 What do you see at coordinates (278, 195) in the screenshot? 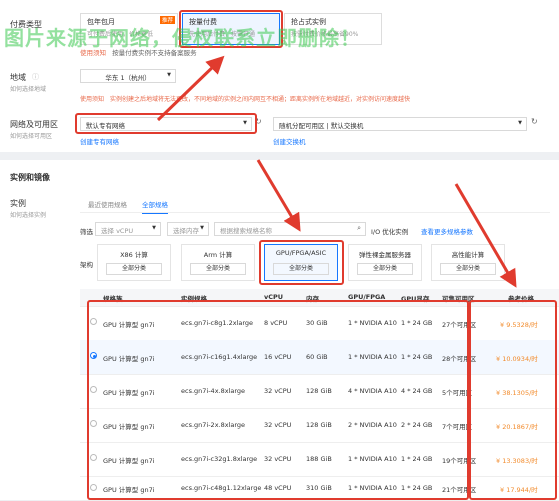
I see `arrow-to-gpu` at bounding box center [278, 195].